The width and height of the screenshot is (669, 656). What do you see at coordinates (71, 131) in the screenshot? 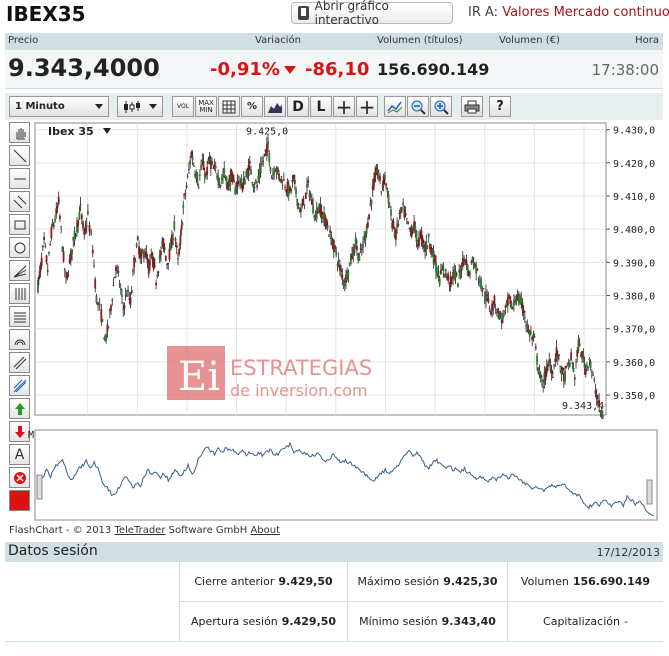
I see `instrument-label: Ibex 35` at bounding box center [71, 131].